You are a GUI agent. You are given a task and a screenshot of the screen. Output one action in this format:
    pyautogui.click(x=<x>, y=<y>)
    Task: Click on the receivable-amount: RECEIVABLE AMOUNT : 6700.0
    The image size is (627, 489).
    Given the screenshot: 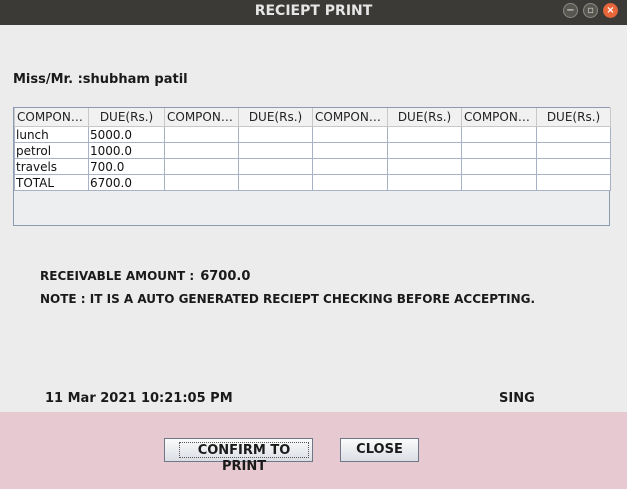 What is the action you would take?
    pyautogui.click(x=145, y=276)
    